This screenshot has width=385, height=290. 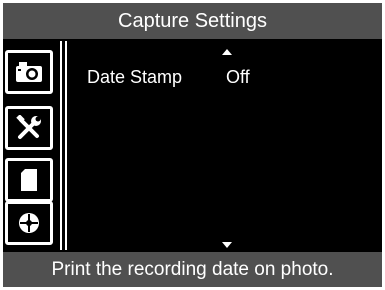 I want to click on tab-setup, so click(x=29, y=128).